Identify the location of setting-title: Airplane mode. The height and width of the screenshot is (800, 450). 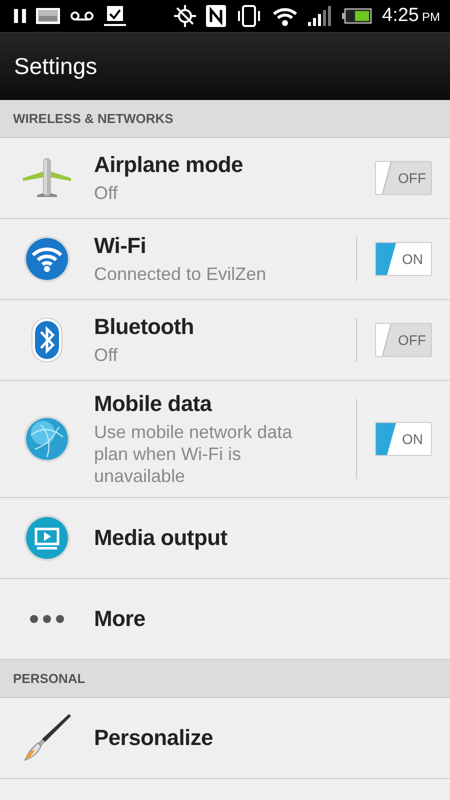
(225, 165).